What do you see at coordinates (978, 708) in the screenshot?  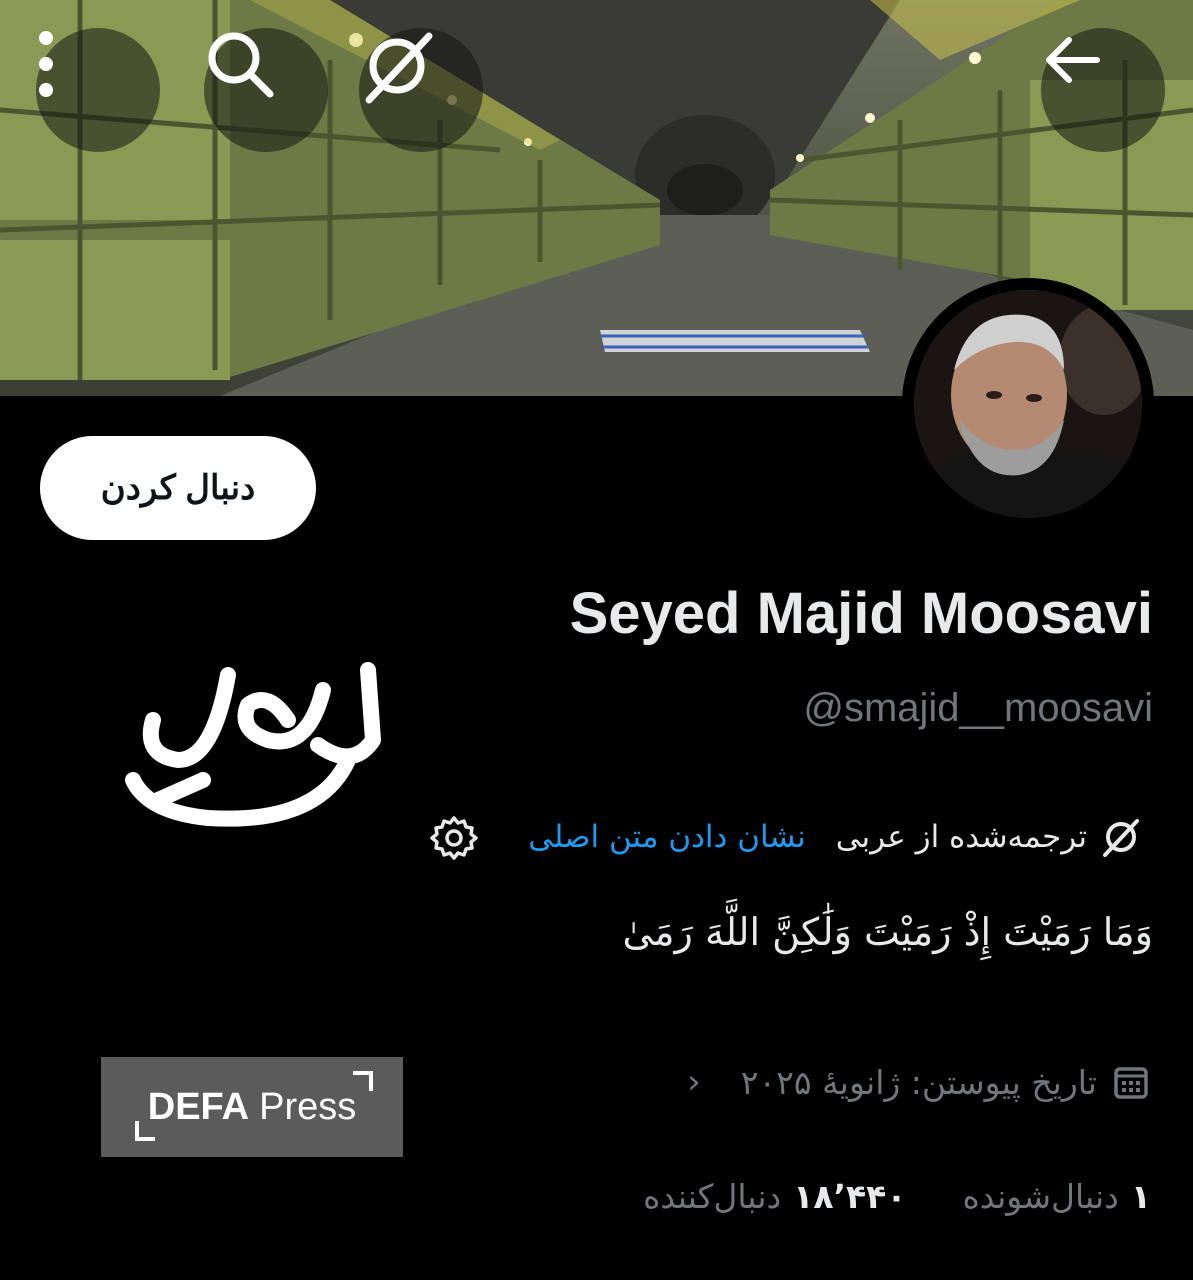 I see `user-handle: @smajid__moosavi` at bounding box center [978, 708].